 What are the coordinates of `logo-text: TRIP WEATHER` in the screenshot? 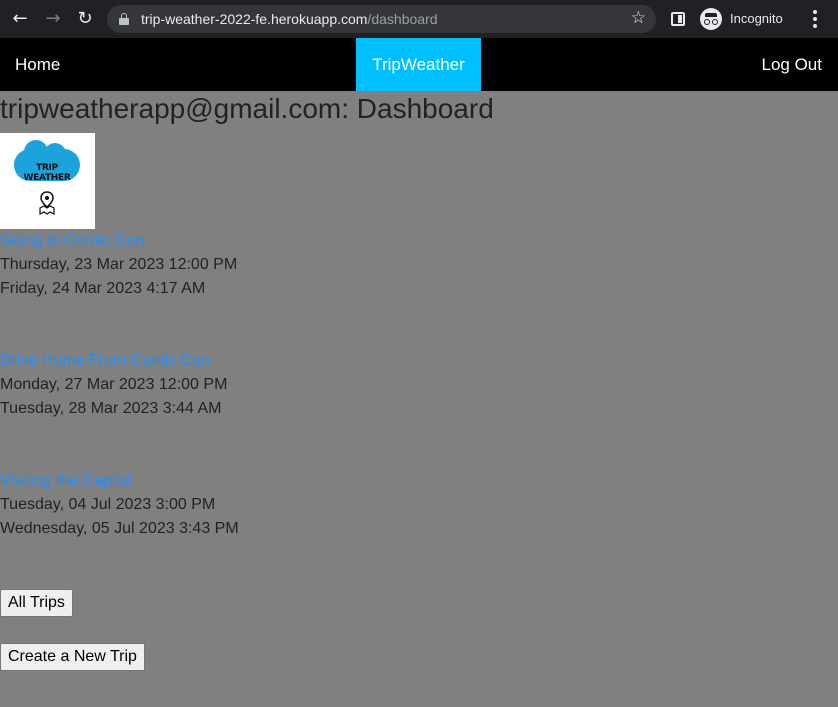 It's located at (47, 173).